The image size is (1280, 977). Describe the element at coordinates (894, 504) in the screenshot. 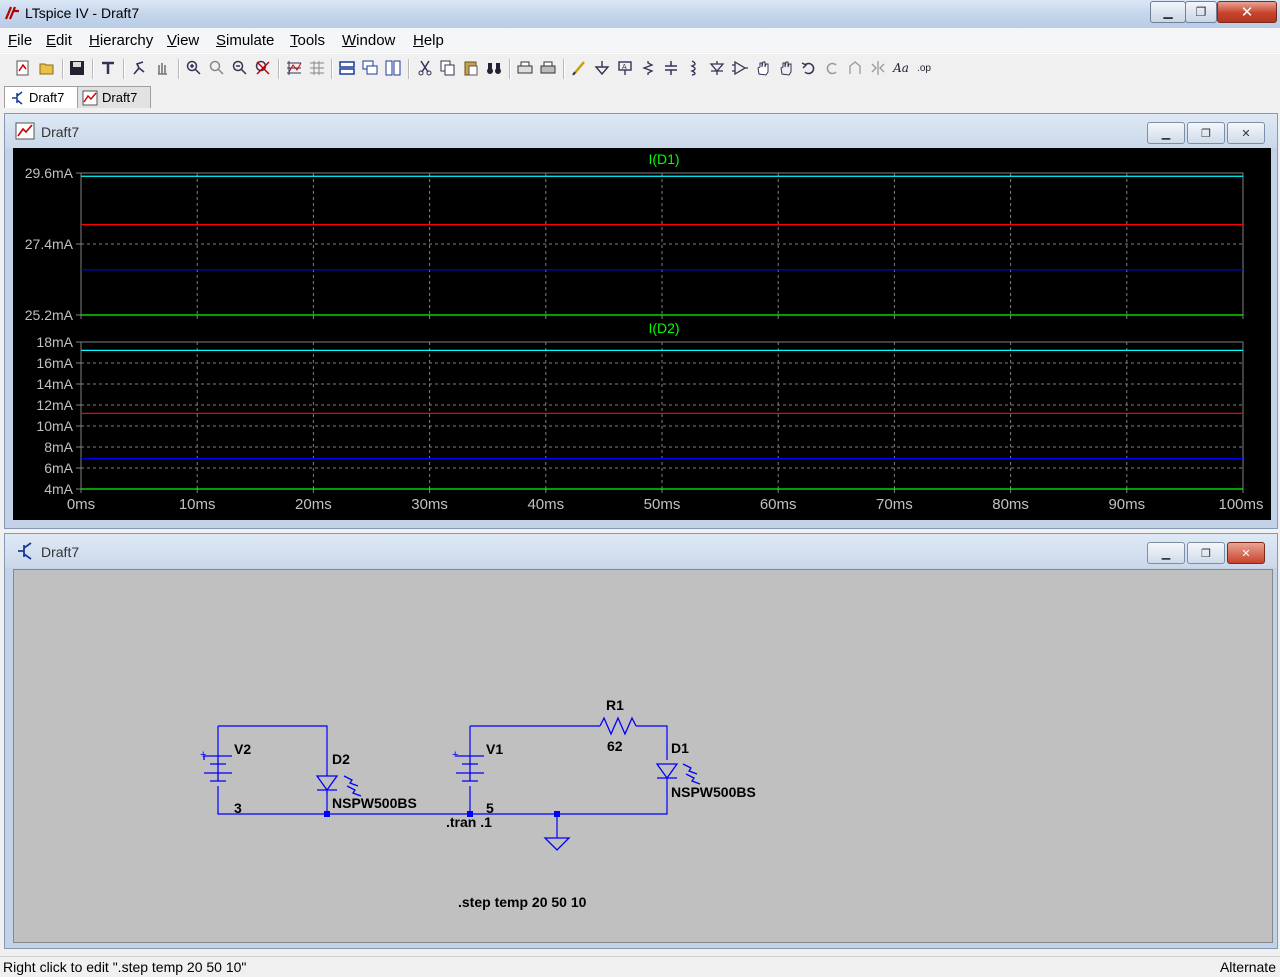

I see `x-tick-label: 70ms` at that location.